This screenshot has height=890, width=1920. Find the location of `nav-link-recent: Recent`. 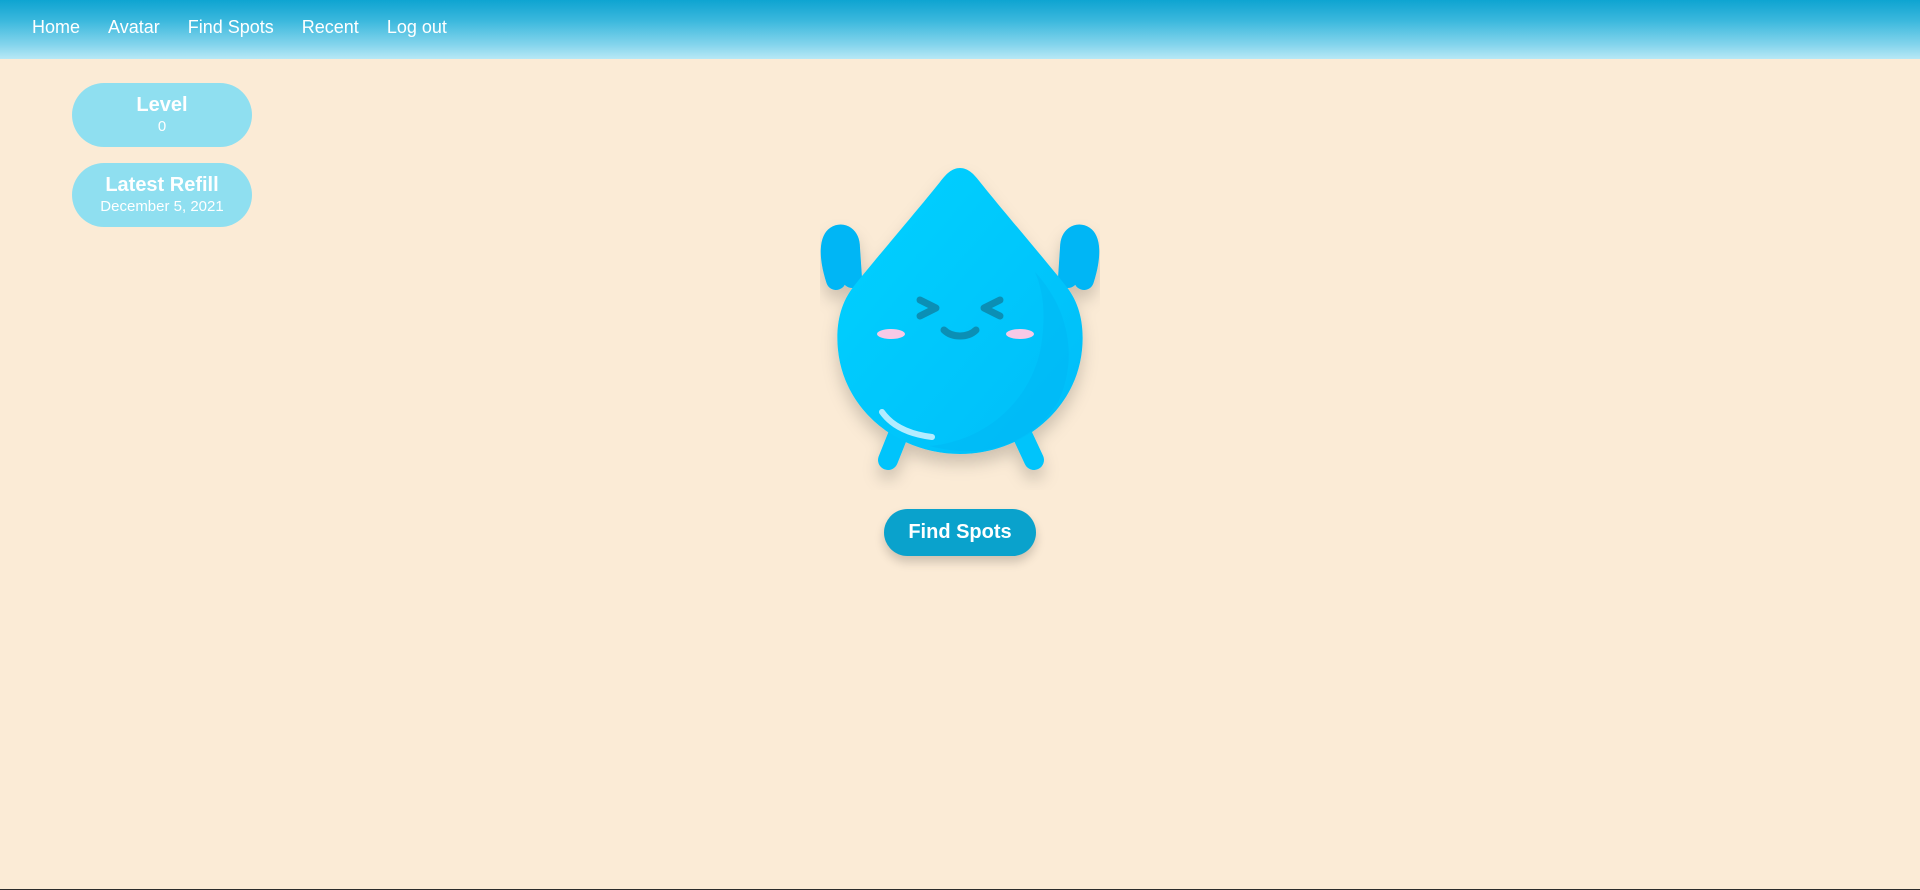

nav-link-recent: Recent is located at coordinates (330, 27).